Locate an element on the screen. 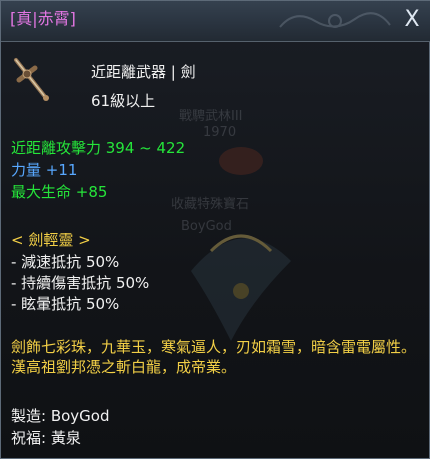  close-icon: X is located at coordinates (412, 19).